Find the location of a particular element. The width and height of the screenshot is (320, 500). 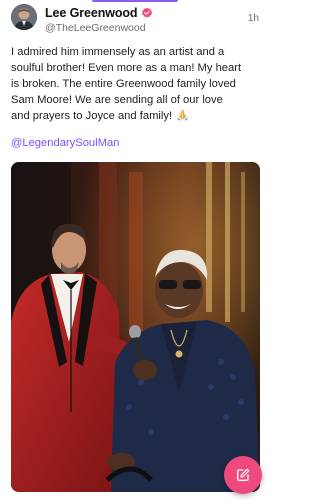

post-text-line-last: and prayers to Joyce and family! is located at coordinates (137, 117).